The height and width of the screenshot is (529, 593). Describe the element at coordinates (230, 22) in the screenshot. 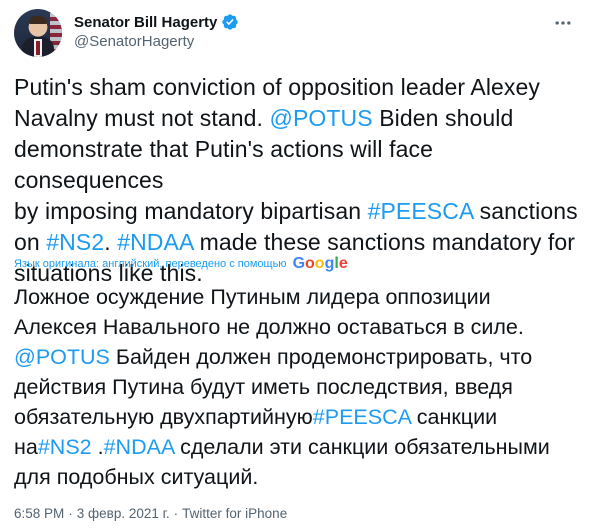

I see `verified-badge-icon` at that location.